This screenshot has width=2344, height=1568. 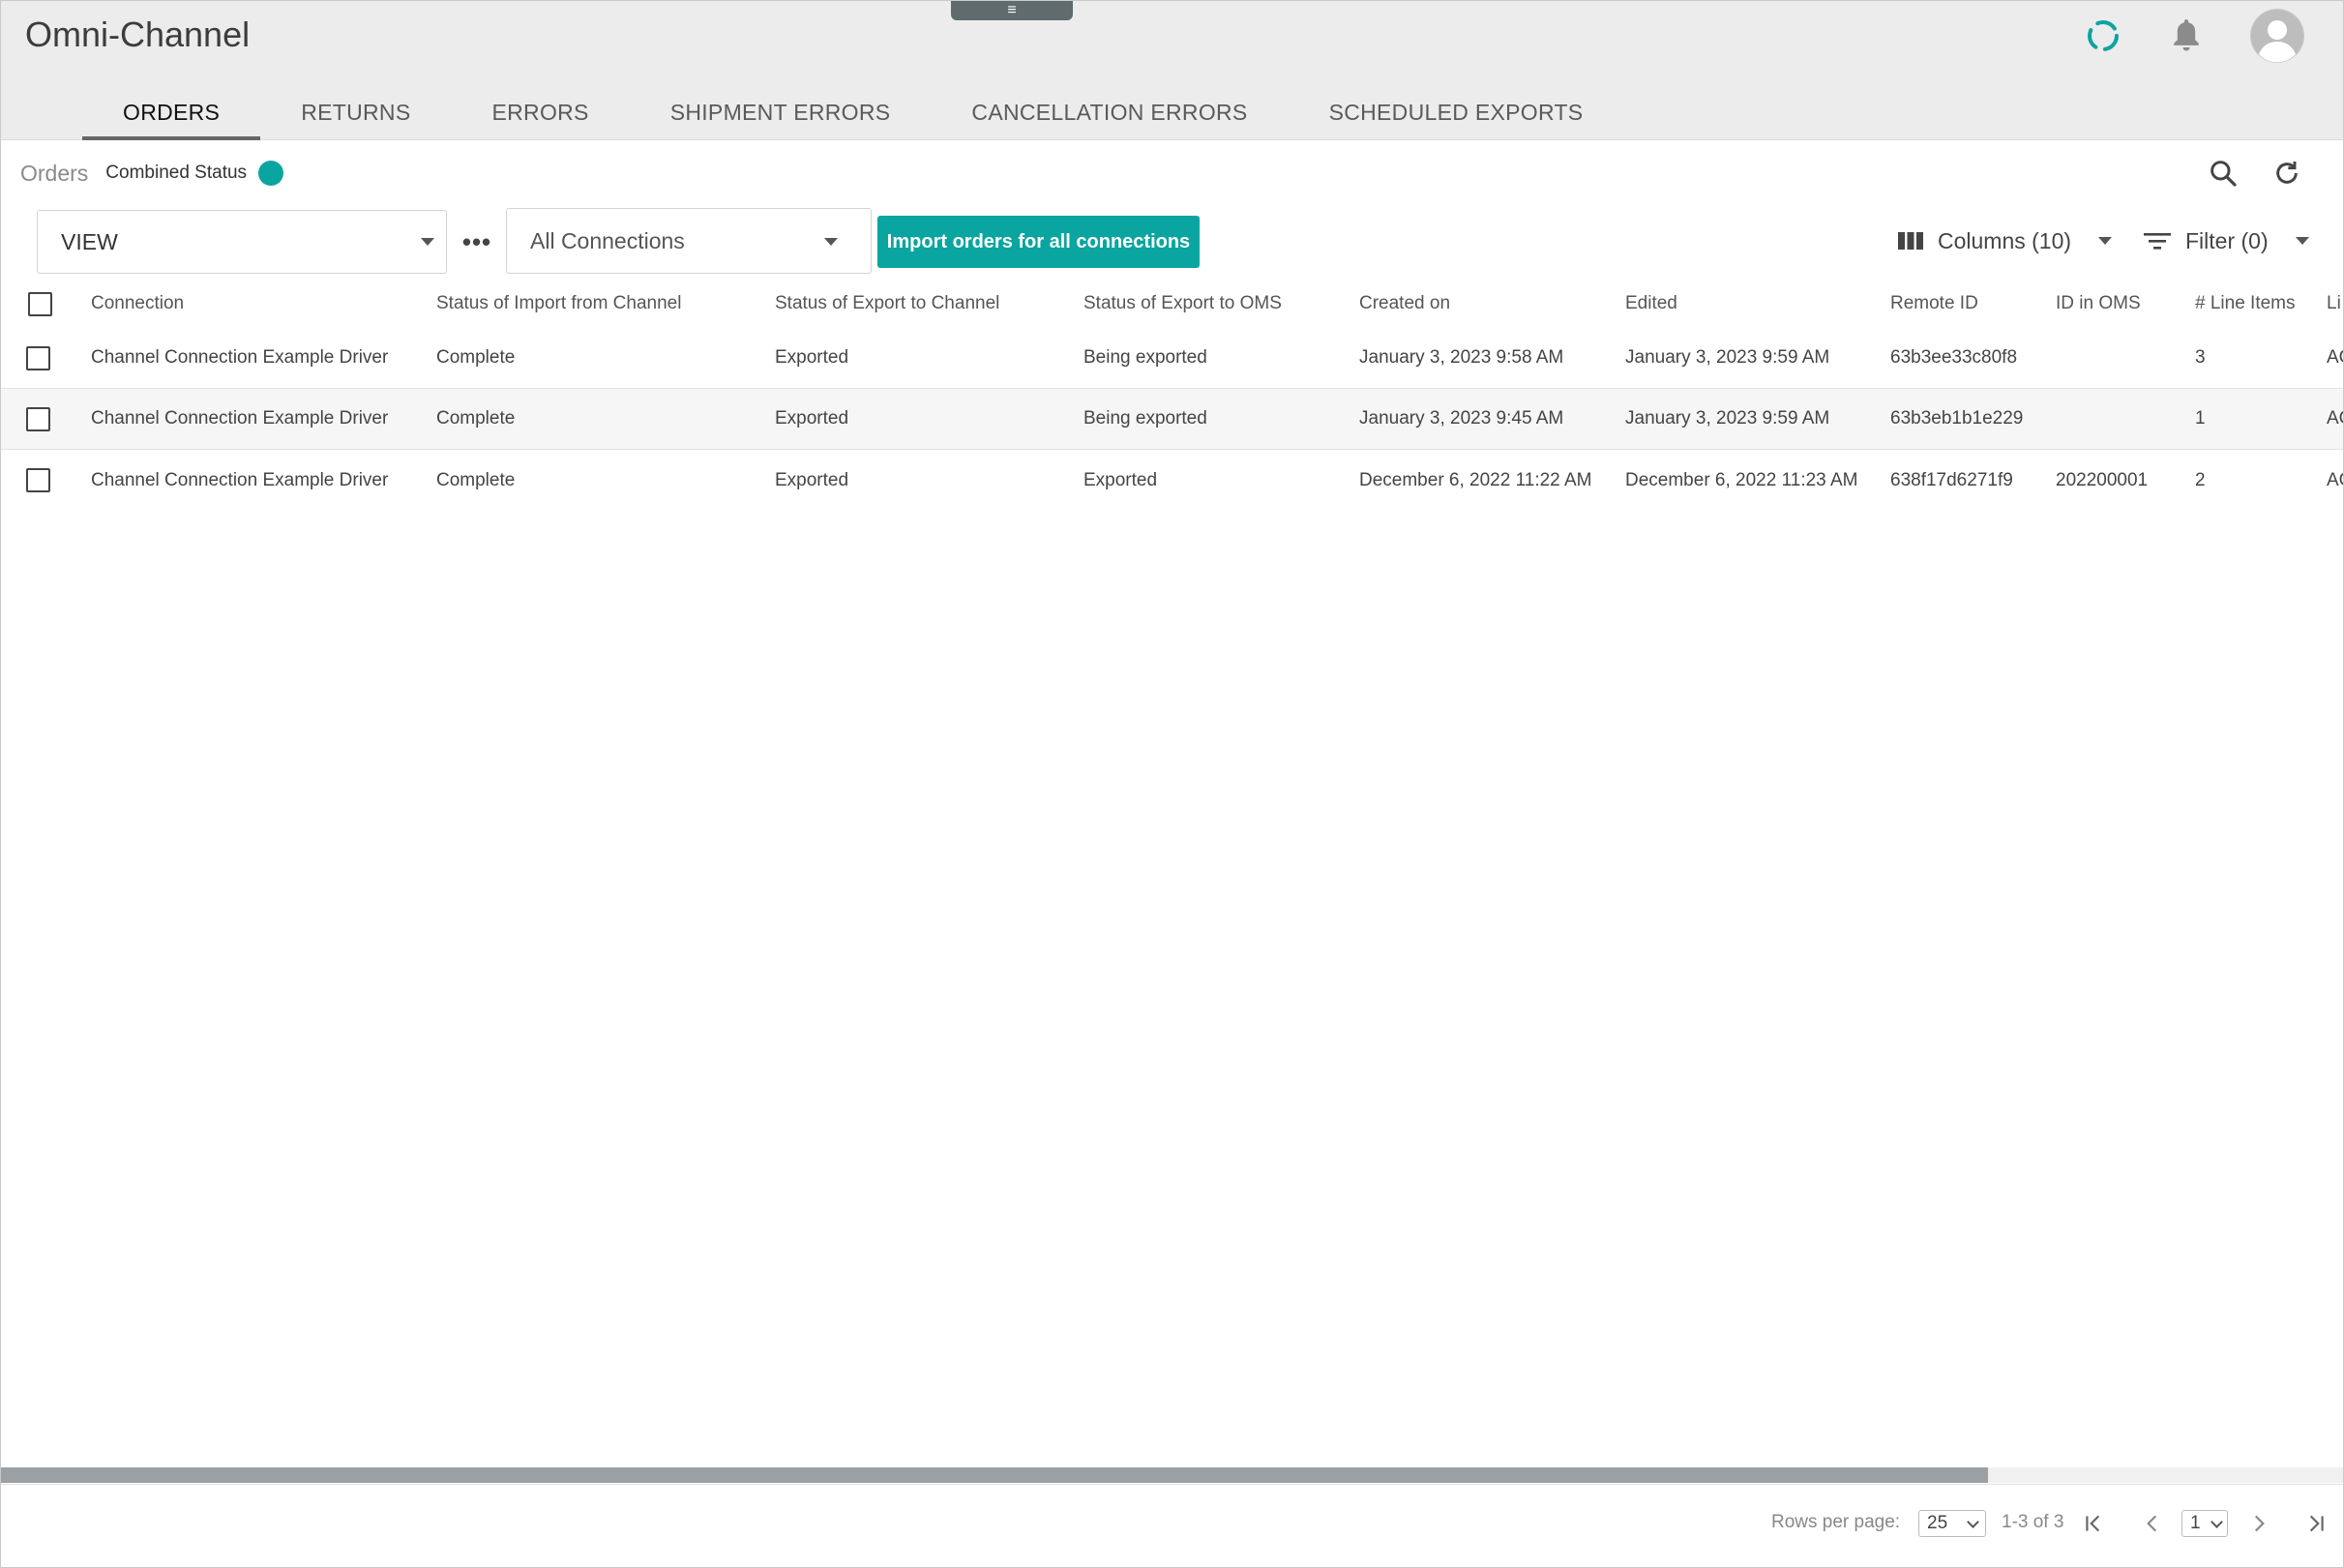 I want to click on chevron-left-icon, so click(x=2152, y=1523).